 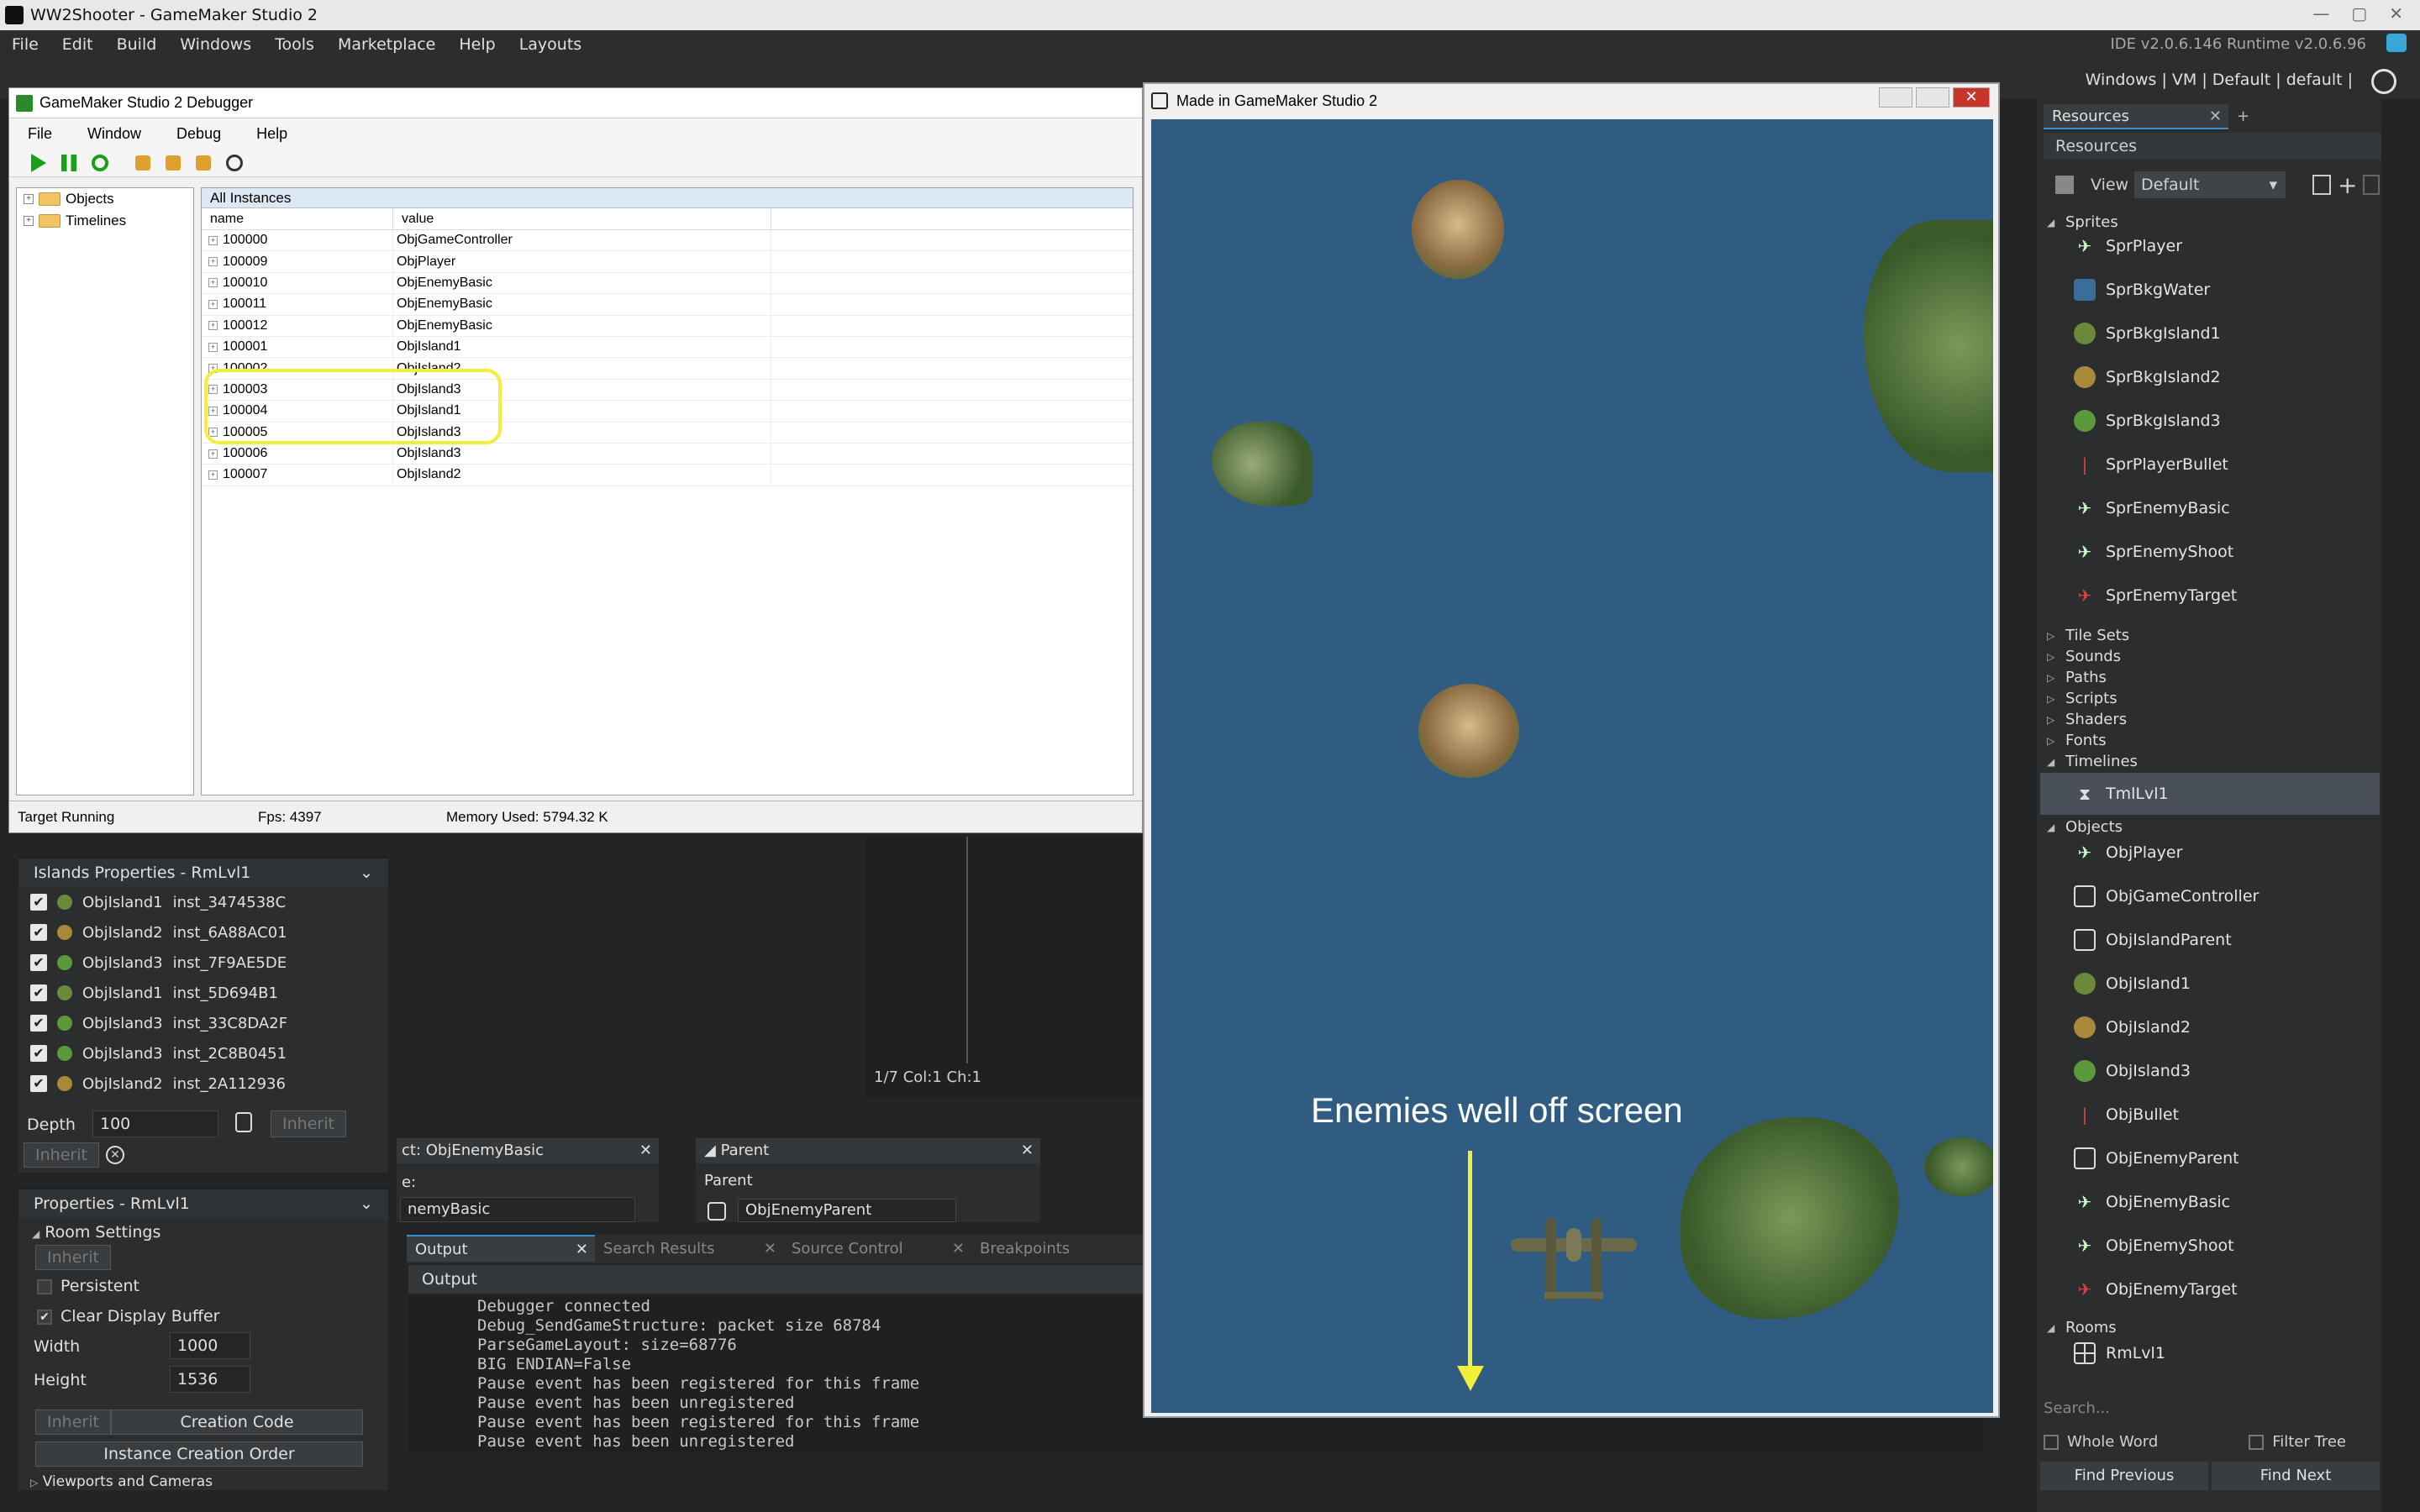 What do you see at coordinates (73, 1422) in the screenshot?
I see `inherit-code-button: Inherit` at bounding box center [73, 1422].